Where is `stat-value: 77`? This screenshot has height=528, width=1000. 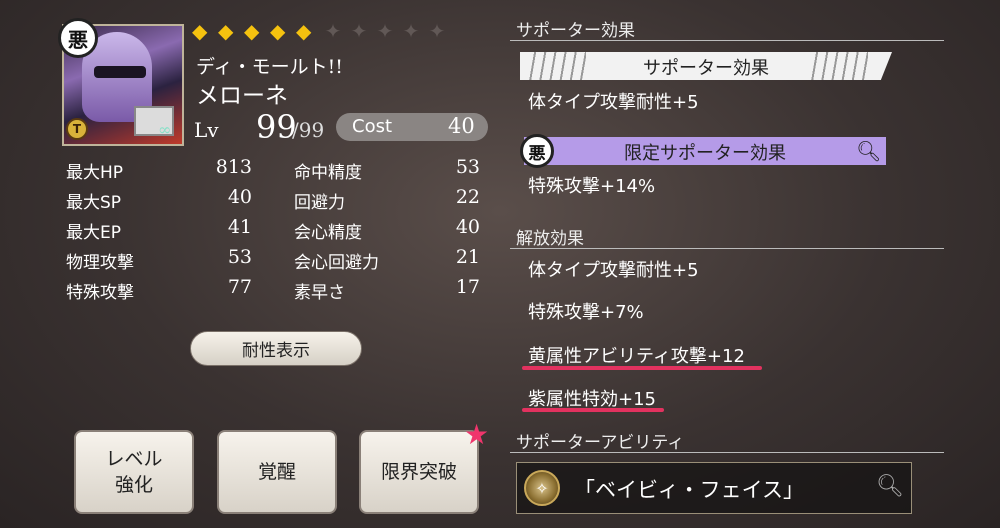
stat-value: 77 is located at coordinates (239, 287).